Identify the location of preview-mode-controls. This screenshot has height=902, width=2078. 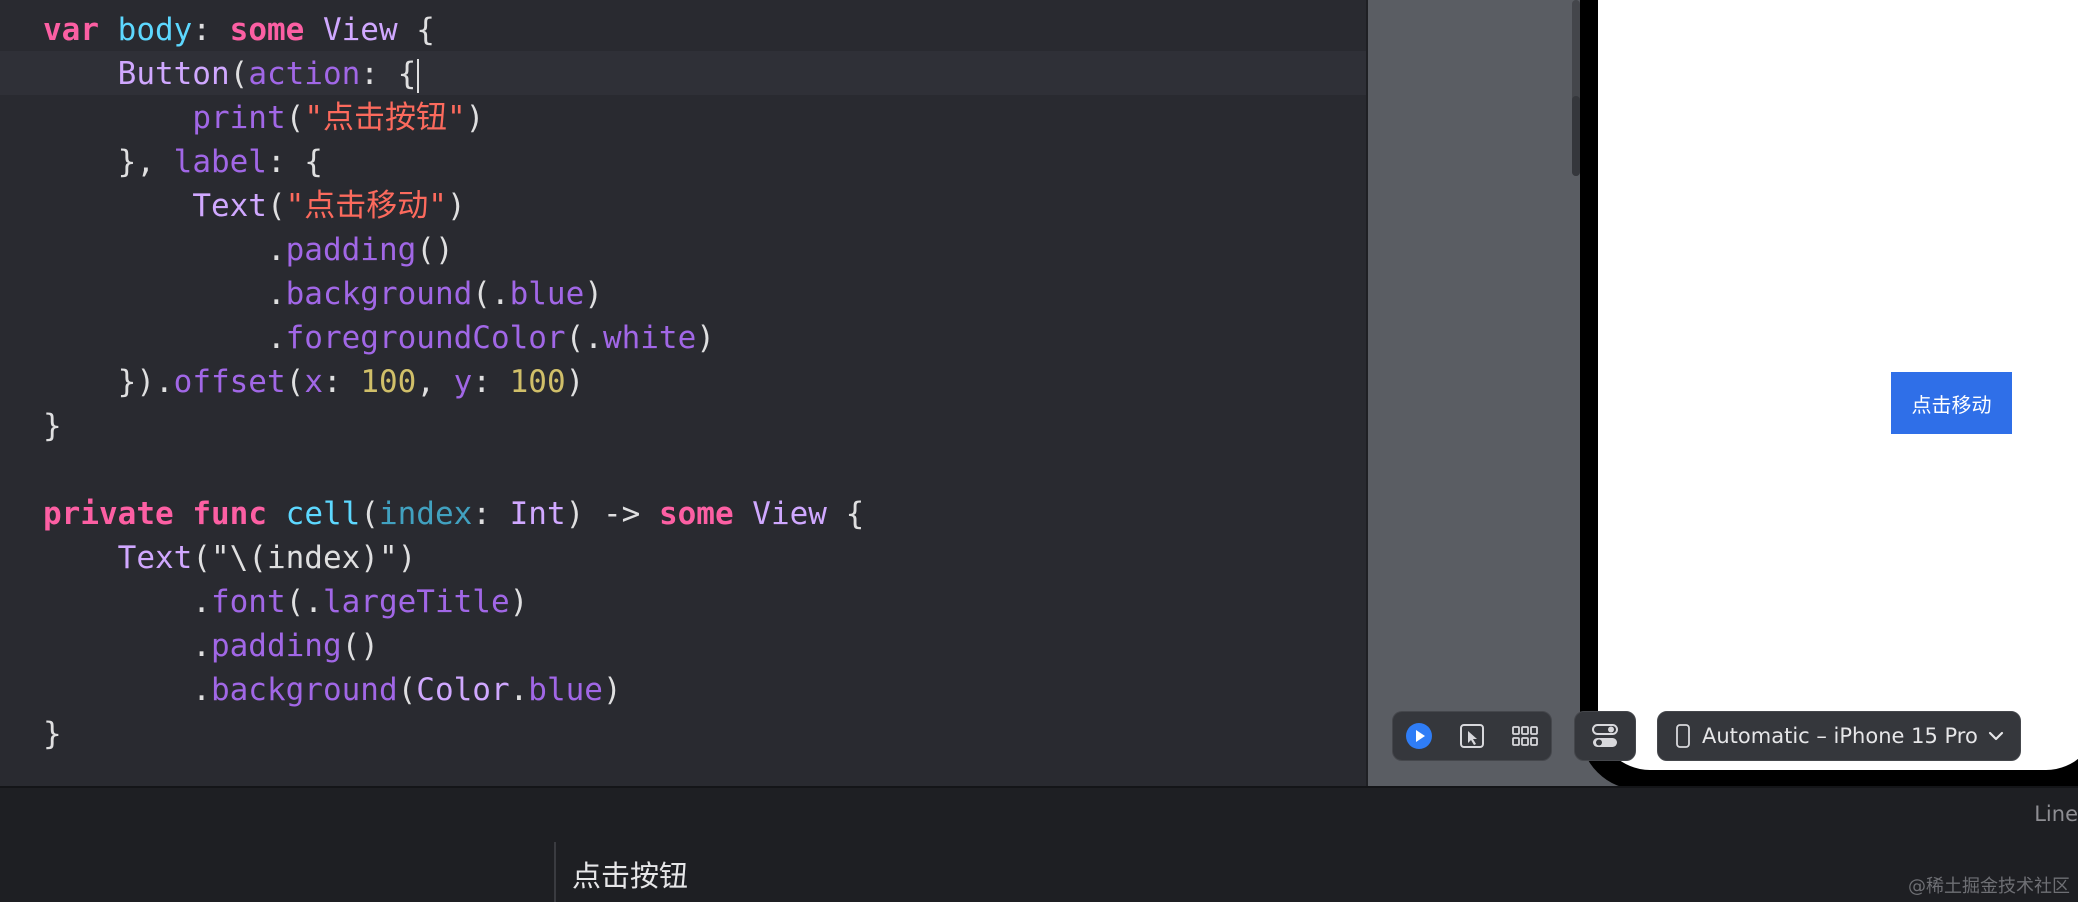
(1472, 736).